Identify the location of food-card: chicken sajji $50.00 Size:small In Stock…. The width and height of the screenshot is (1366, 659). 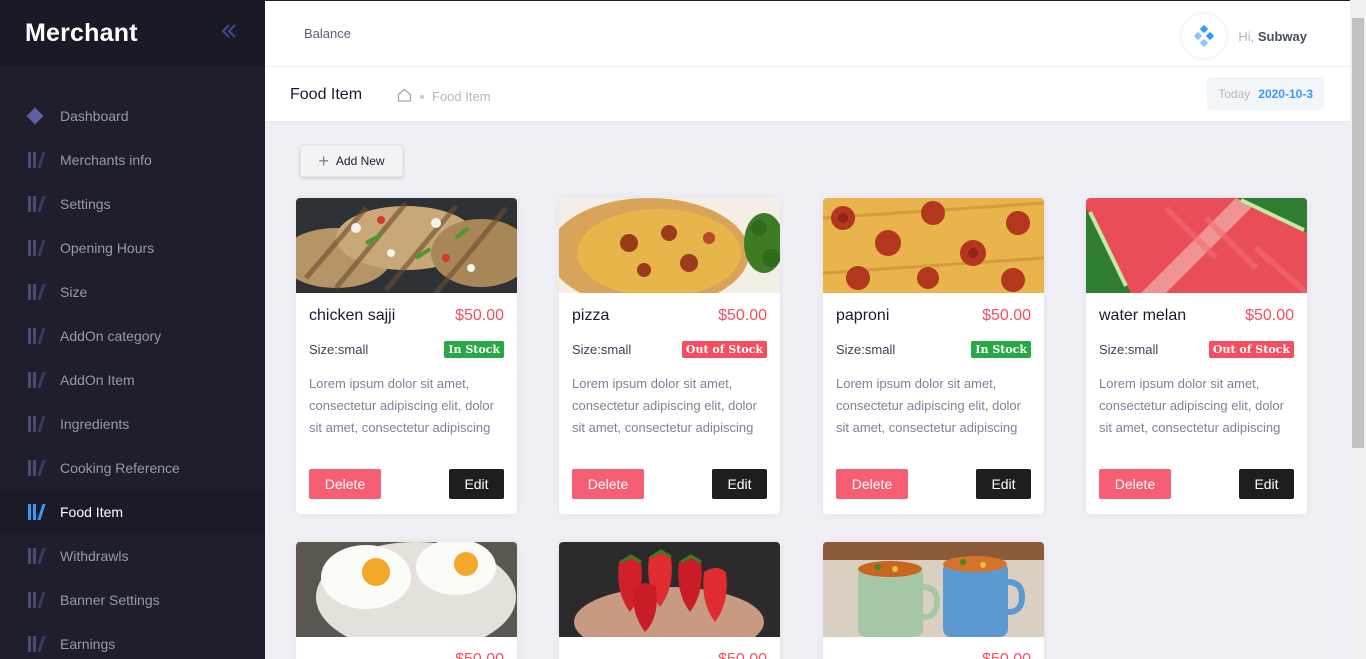
(406, 356).